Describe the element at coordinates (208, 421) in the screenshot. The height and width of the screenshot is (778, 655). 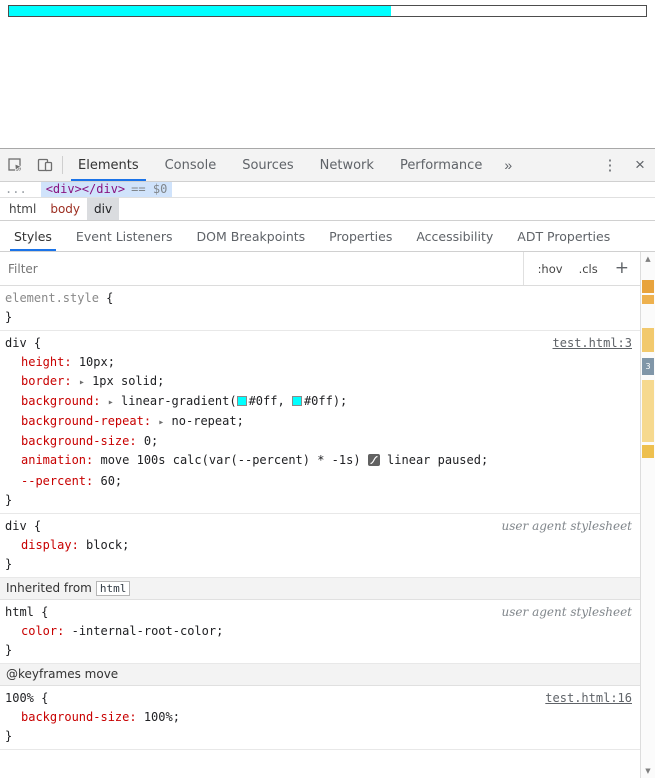
I see `property-value: no-repeat;` at that location.